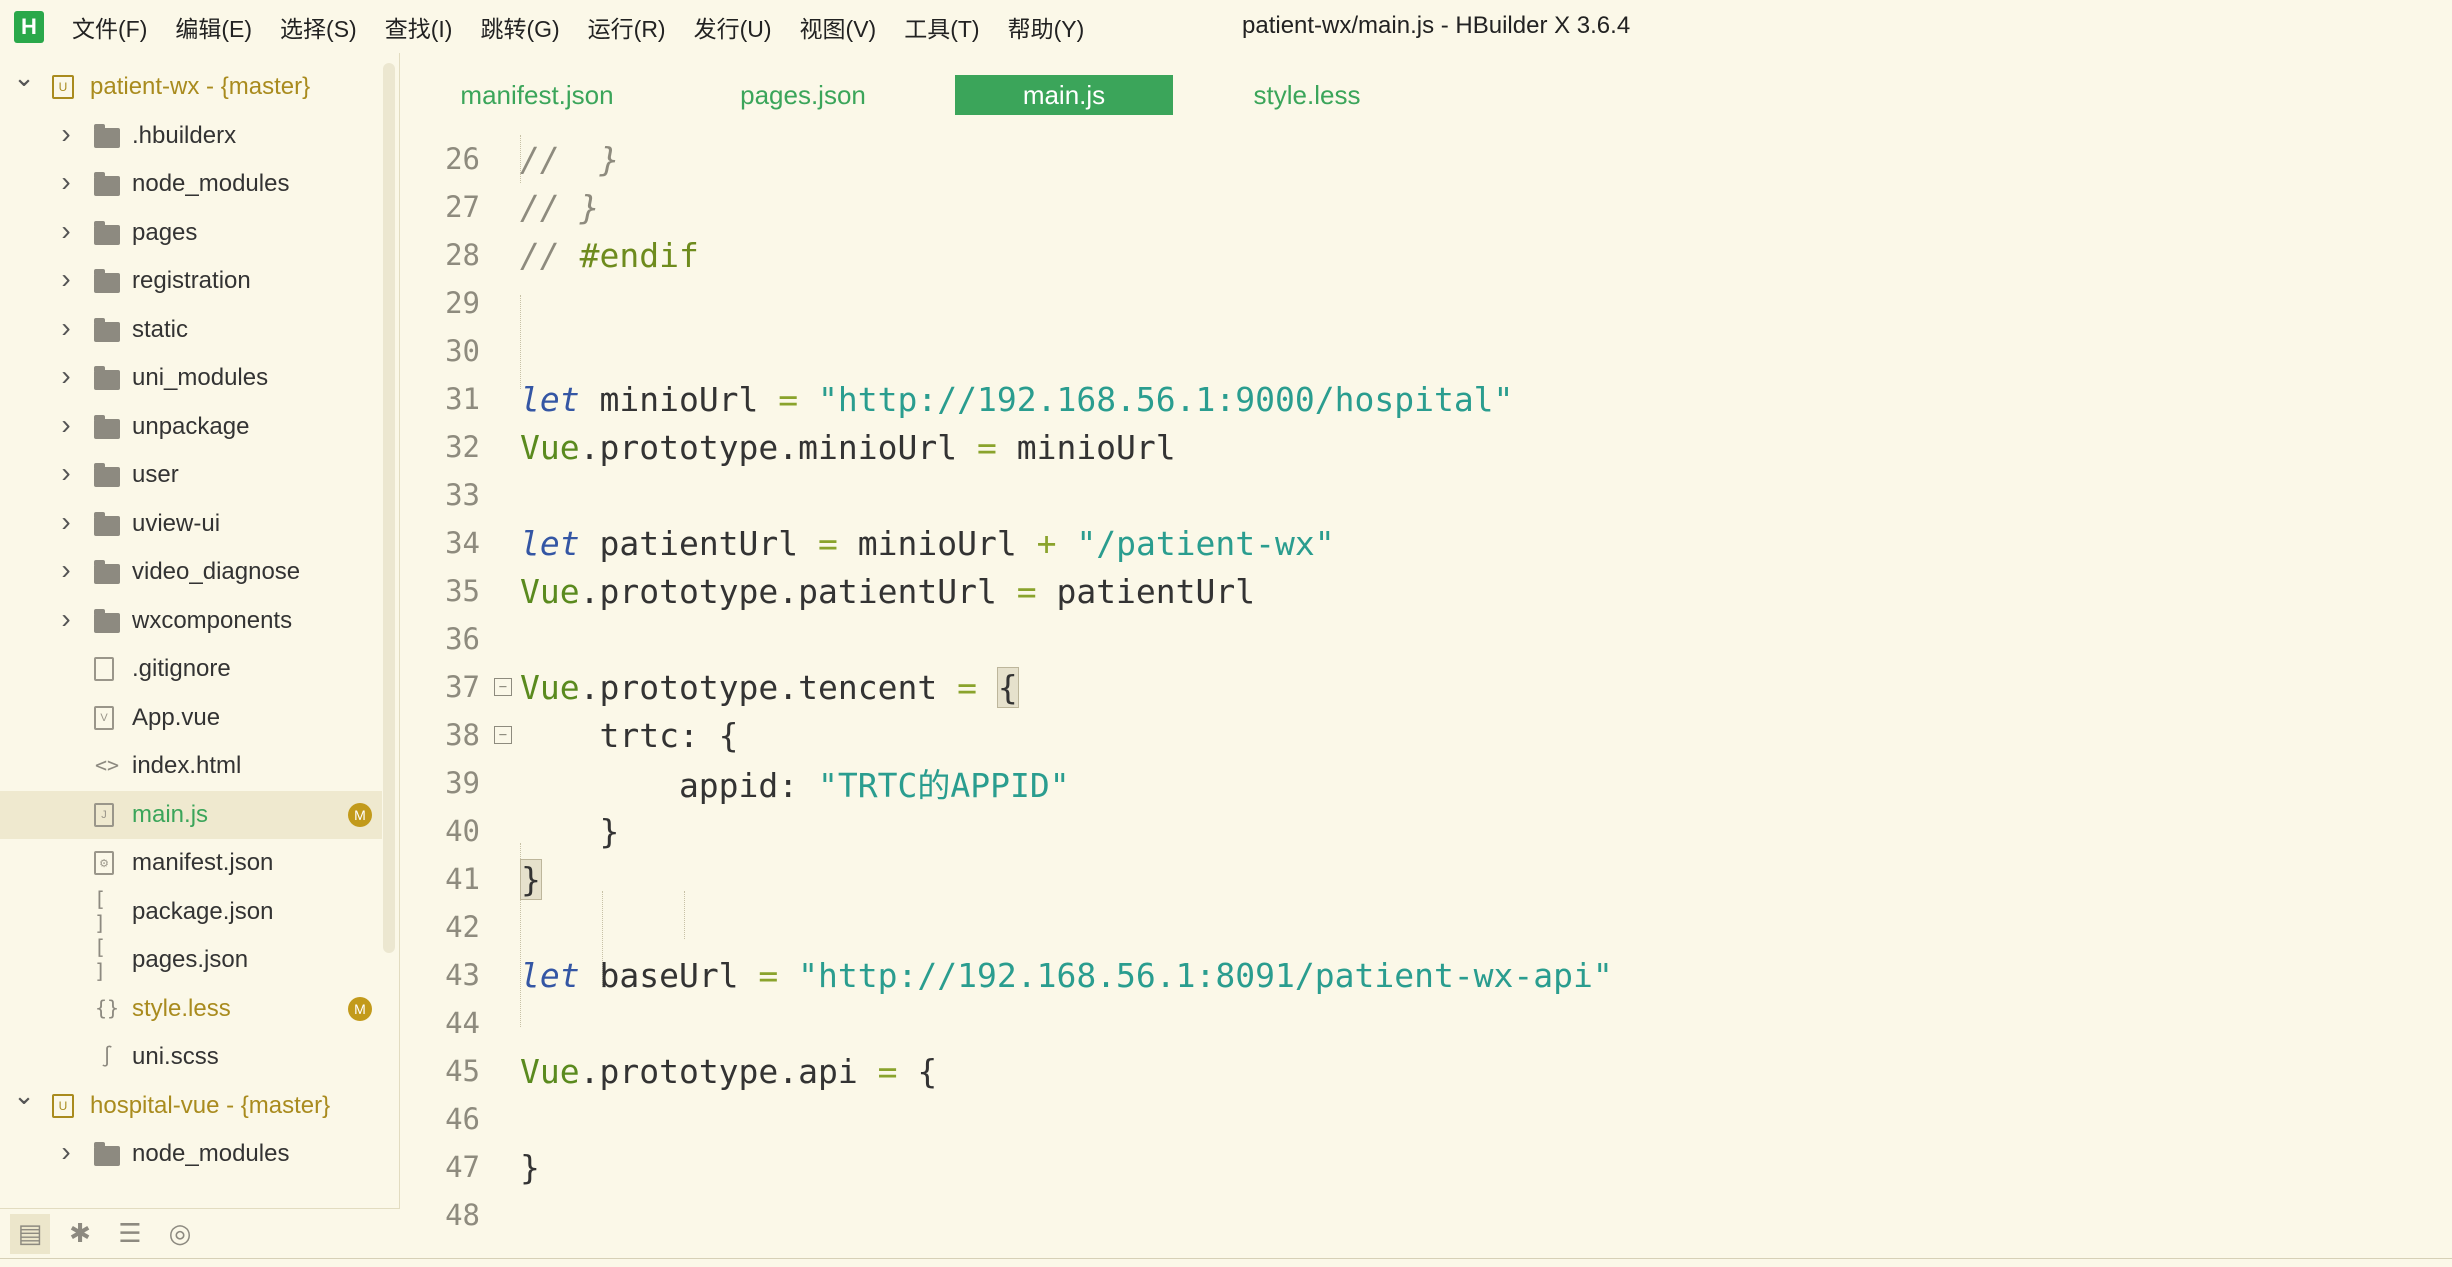  I want to click on menu-item: 查找(I), so click(419, 27).